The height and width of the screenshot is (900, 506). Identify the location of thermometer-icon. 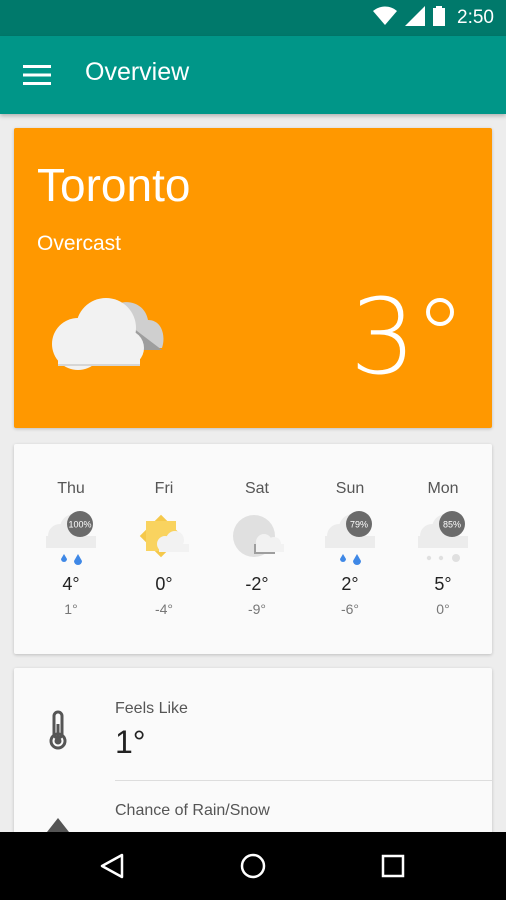
(58, 730).